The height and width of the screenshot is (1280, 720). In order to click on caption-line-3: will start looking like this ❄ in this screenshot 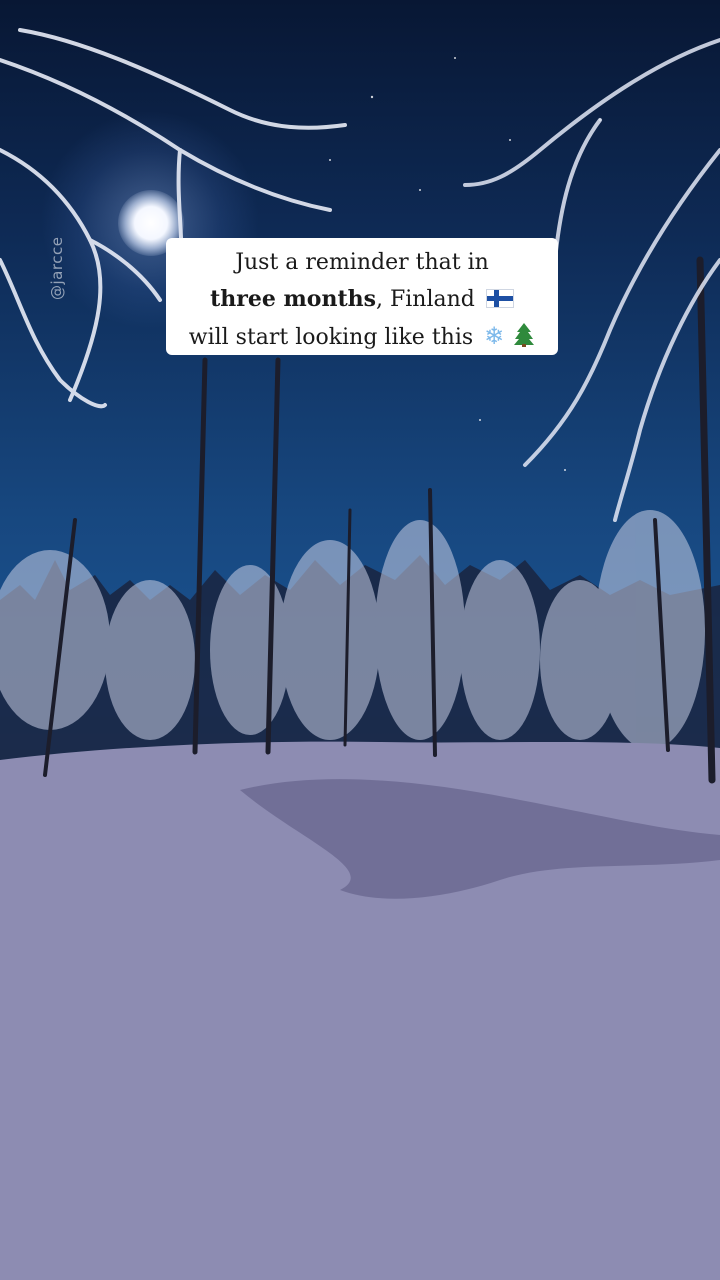, I will do `click(362, 337)`.